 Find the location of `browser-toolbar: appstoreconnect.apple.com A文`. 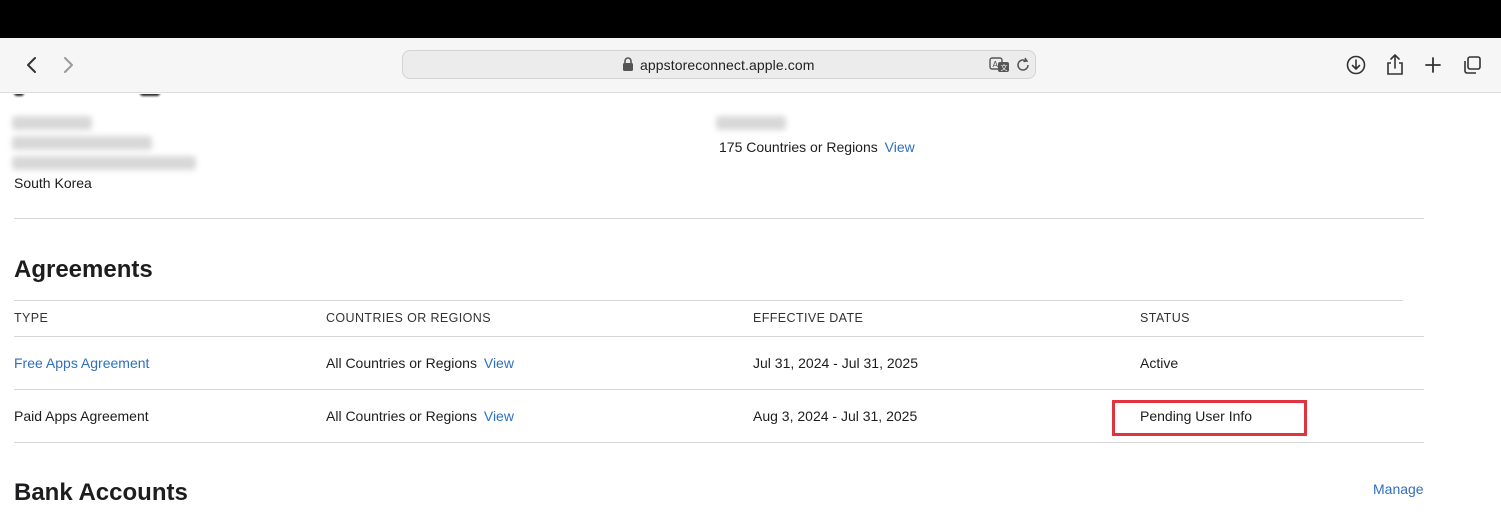

browser-toolbar: appstoreconnect.apple.com A文 is located at coordinates (750, 65).